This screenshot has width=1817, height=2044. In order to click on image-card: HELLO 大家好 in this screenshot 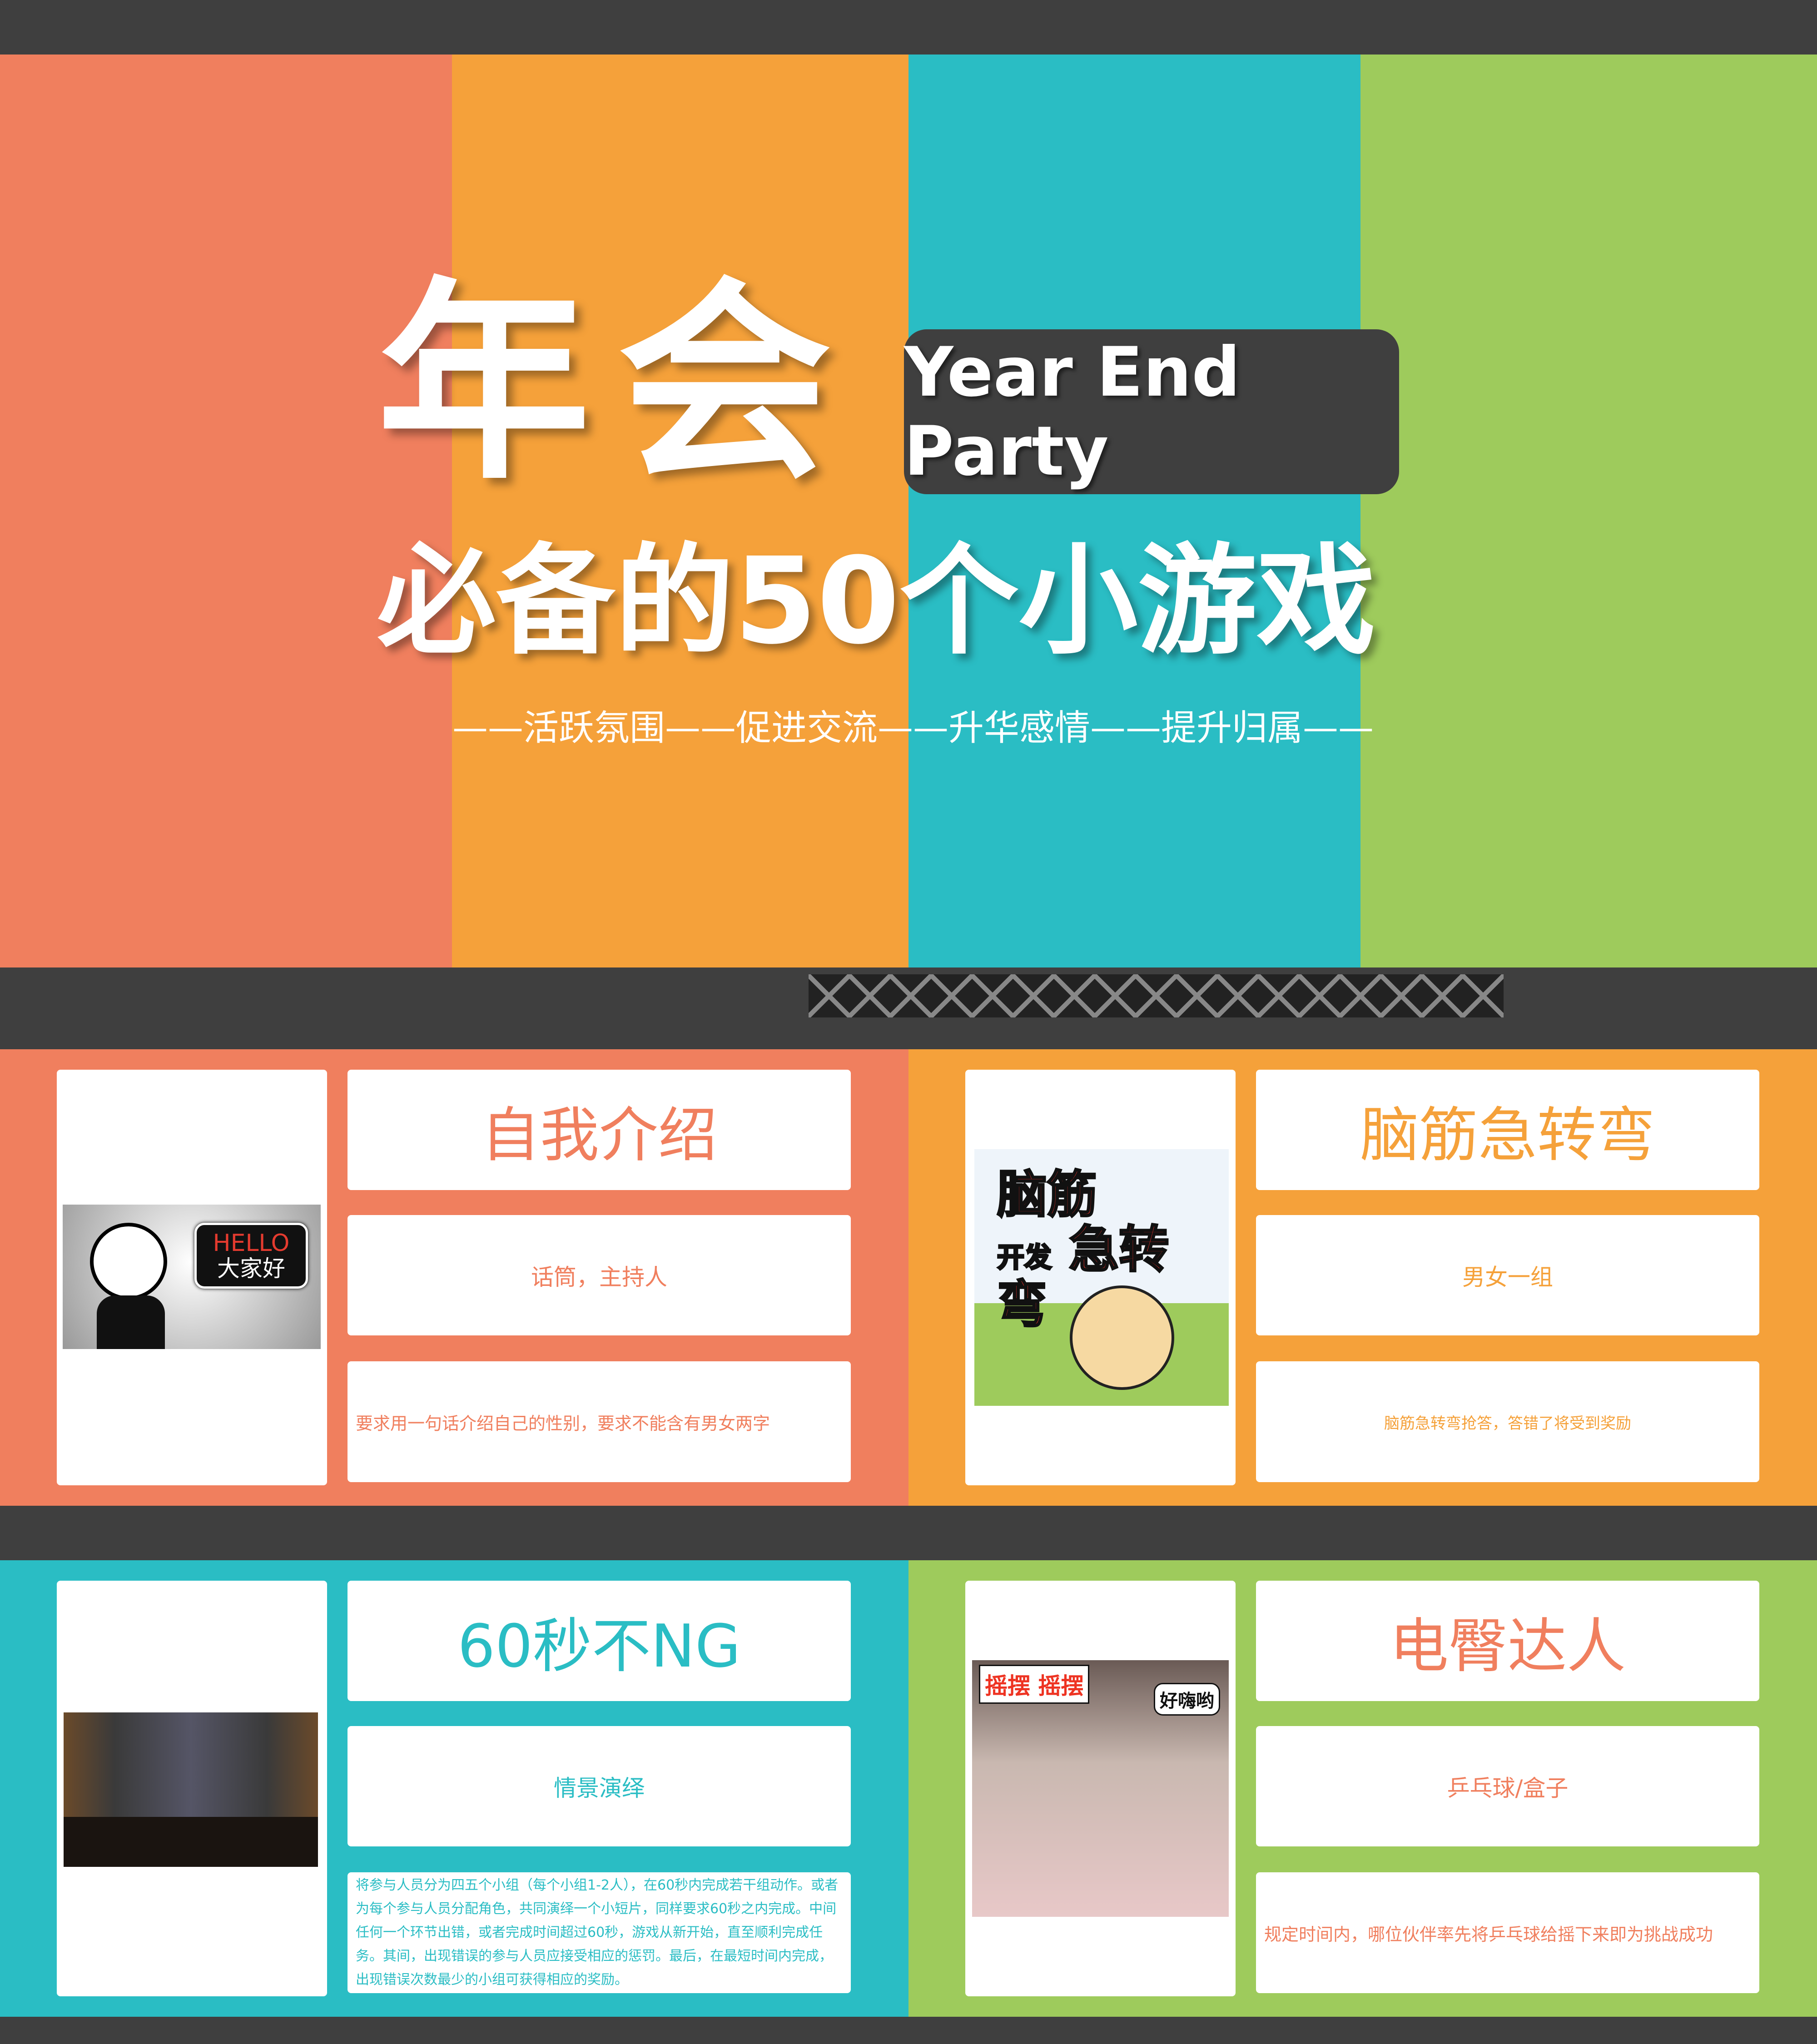, I will do `click(192, 1277)`.